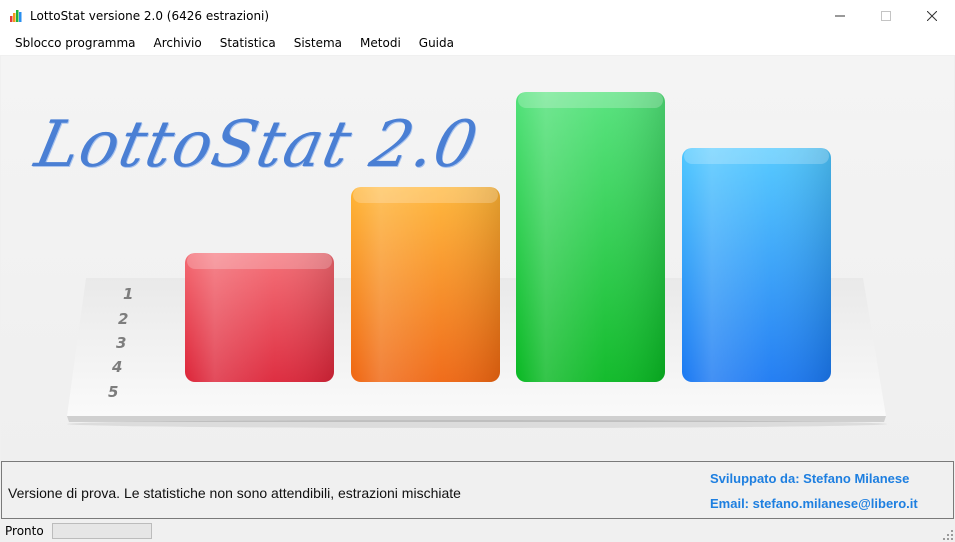 Image resolution: width=955 pixels, height=542 pixels. What do you see at coordinates (477, 530) in the screenshot?
I see `status-bar: Pronto` at bounding box center [477, 530].